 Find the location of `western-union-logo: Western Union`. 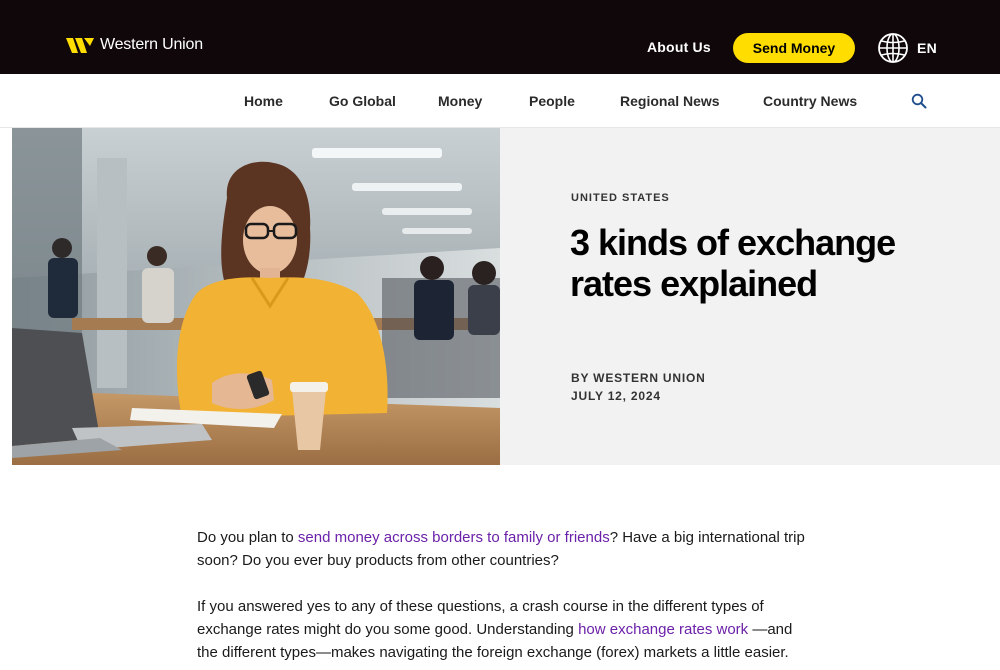

western-union-logo: Western Union is located at coordinates (134, 45).